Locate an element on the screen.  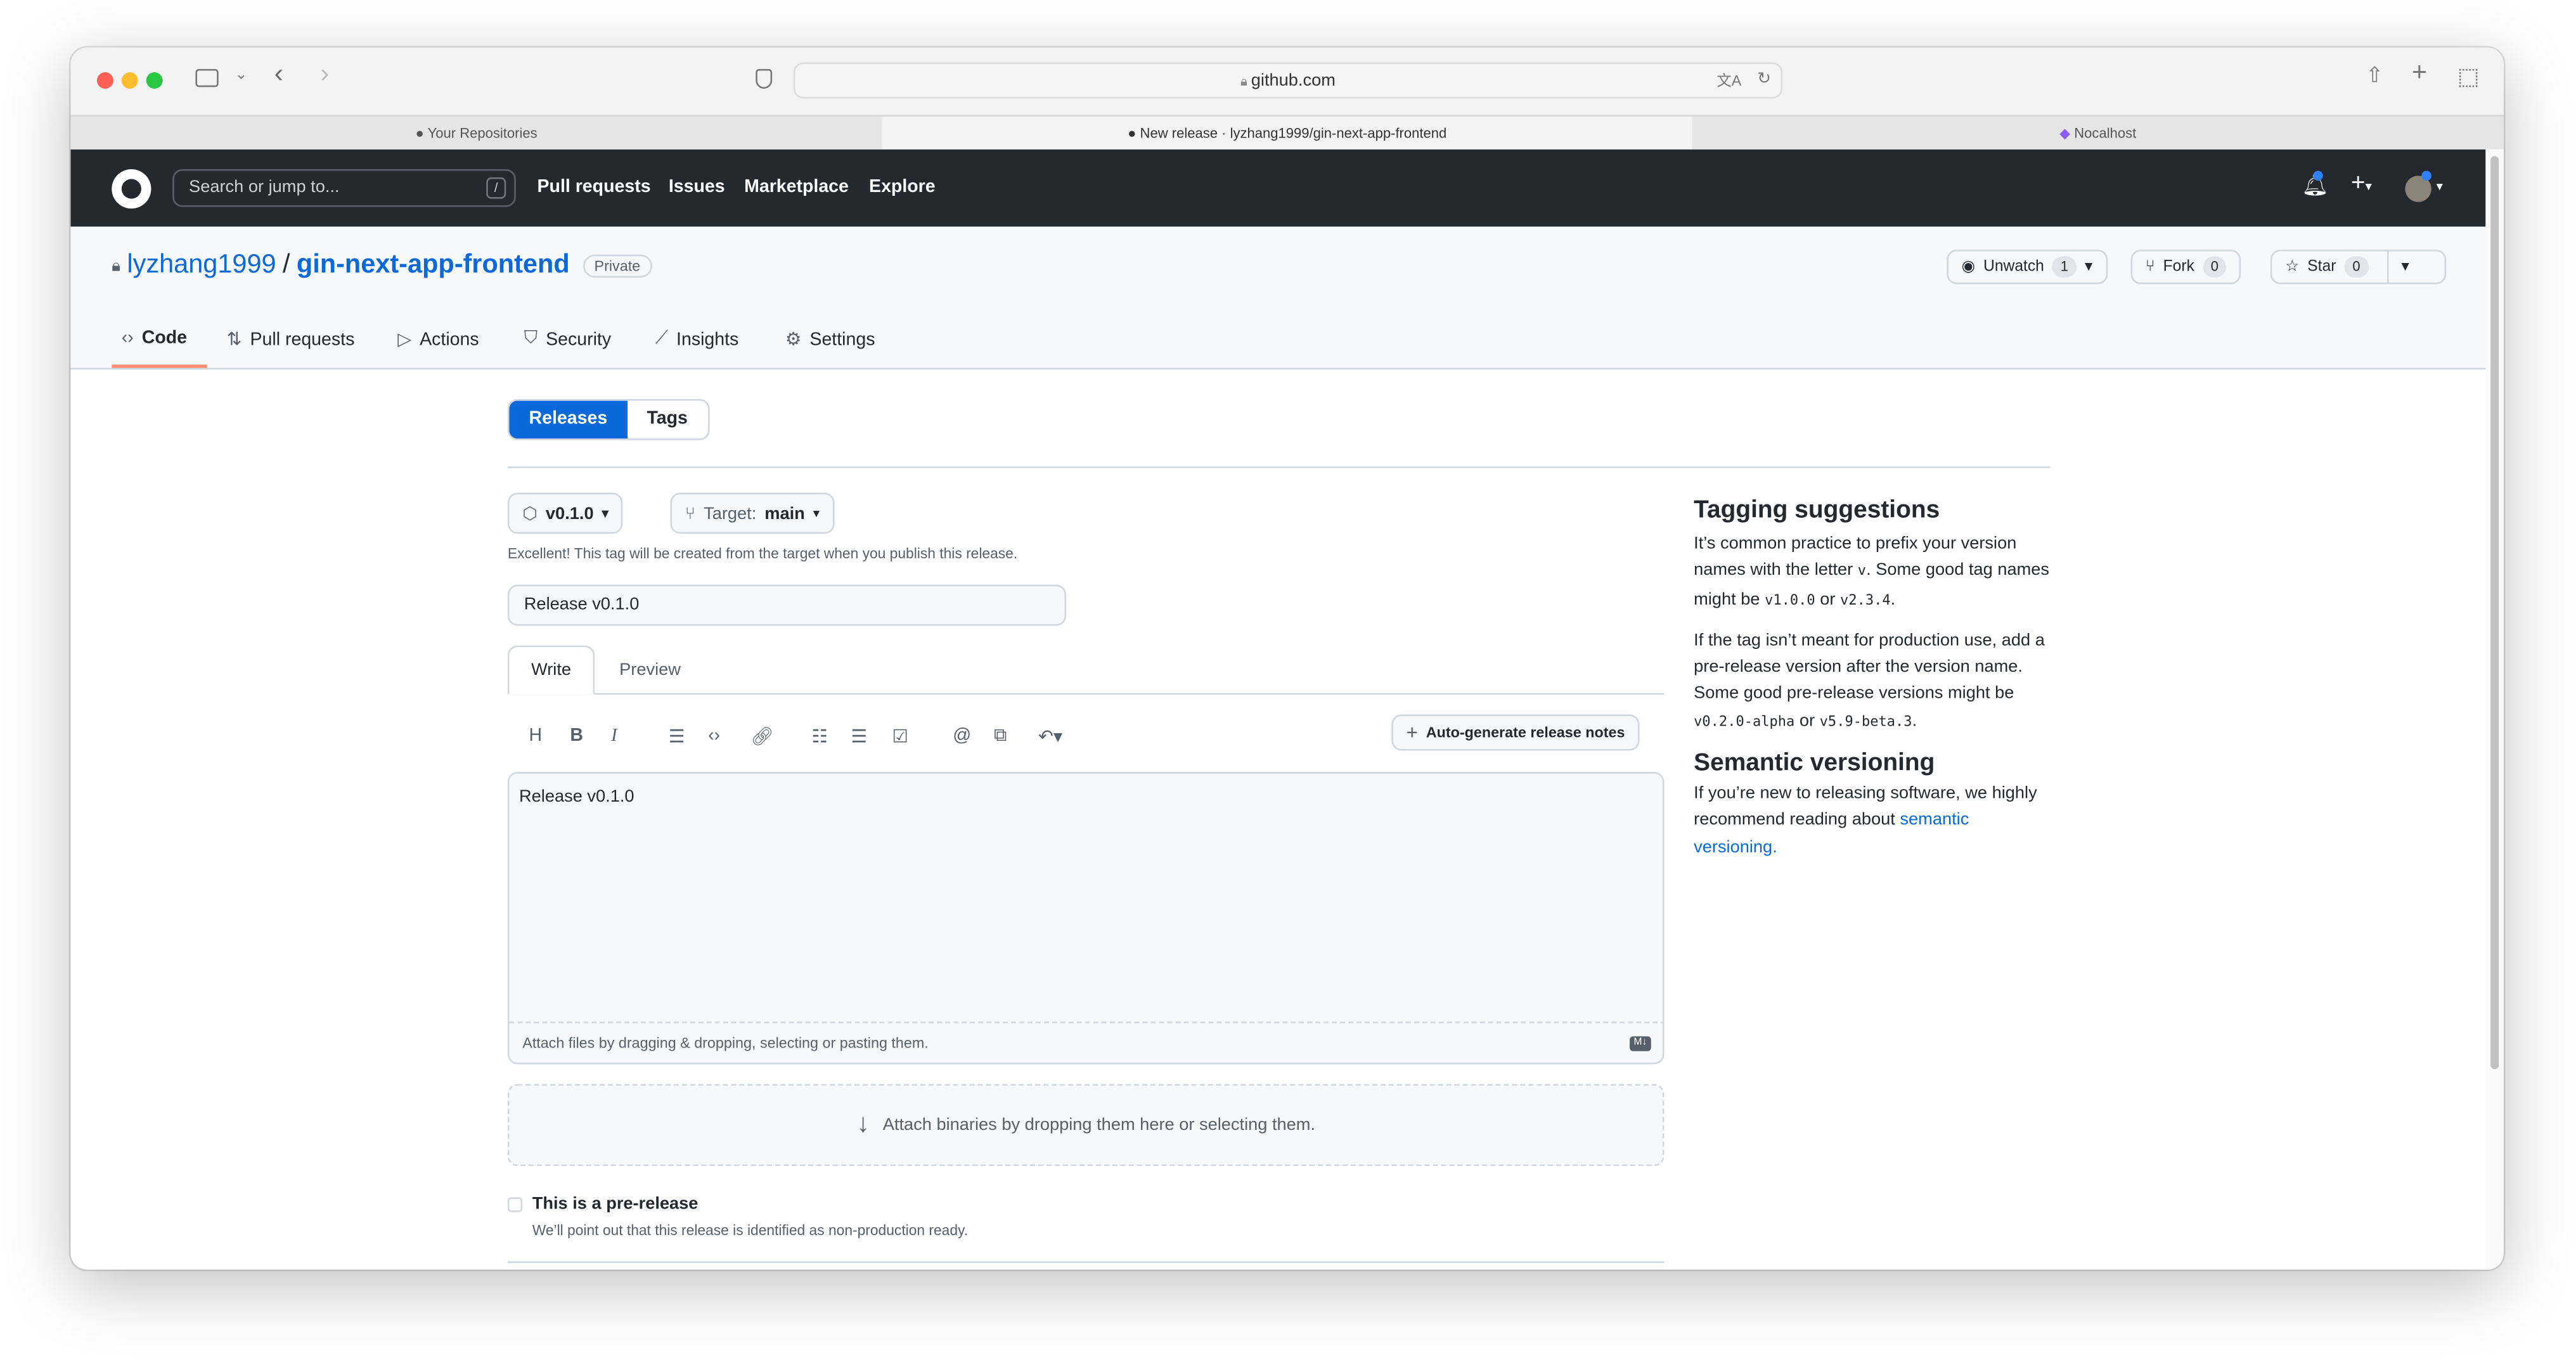
fork-icon: ⑂ is located at coordinates (2150, 266).